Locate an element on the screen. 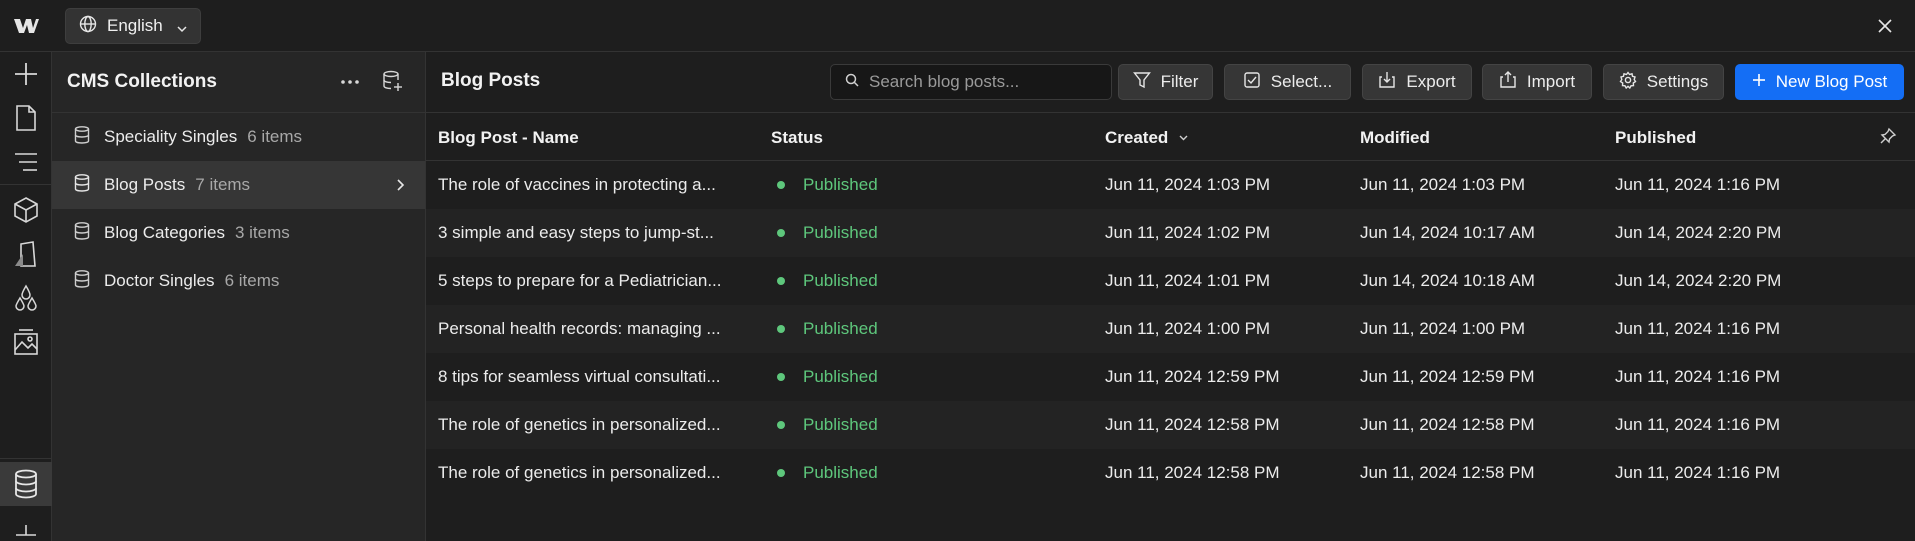 This screenshot has width=1915, height=541. created-date: Jun 11, 2024 1:00 PM is located at coordinates (1188, 328).